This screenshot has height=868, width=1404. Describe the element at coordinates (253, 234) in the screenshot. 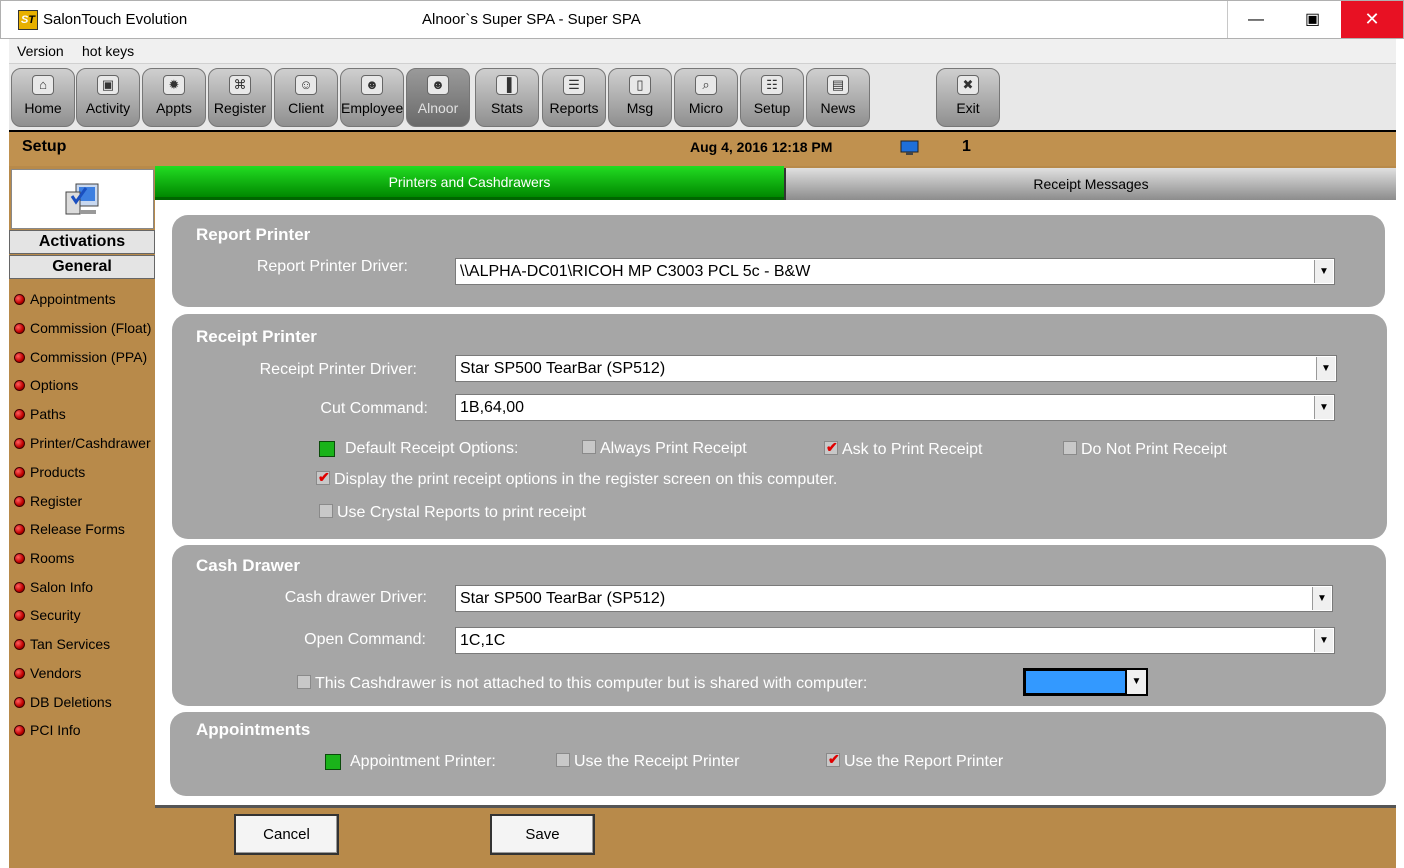

I see `report-printer-title: Report Printer` at that location.